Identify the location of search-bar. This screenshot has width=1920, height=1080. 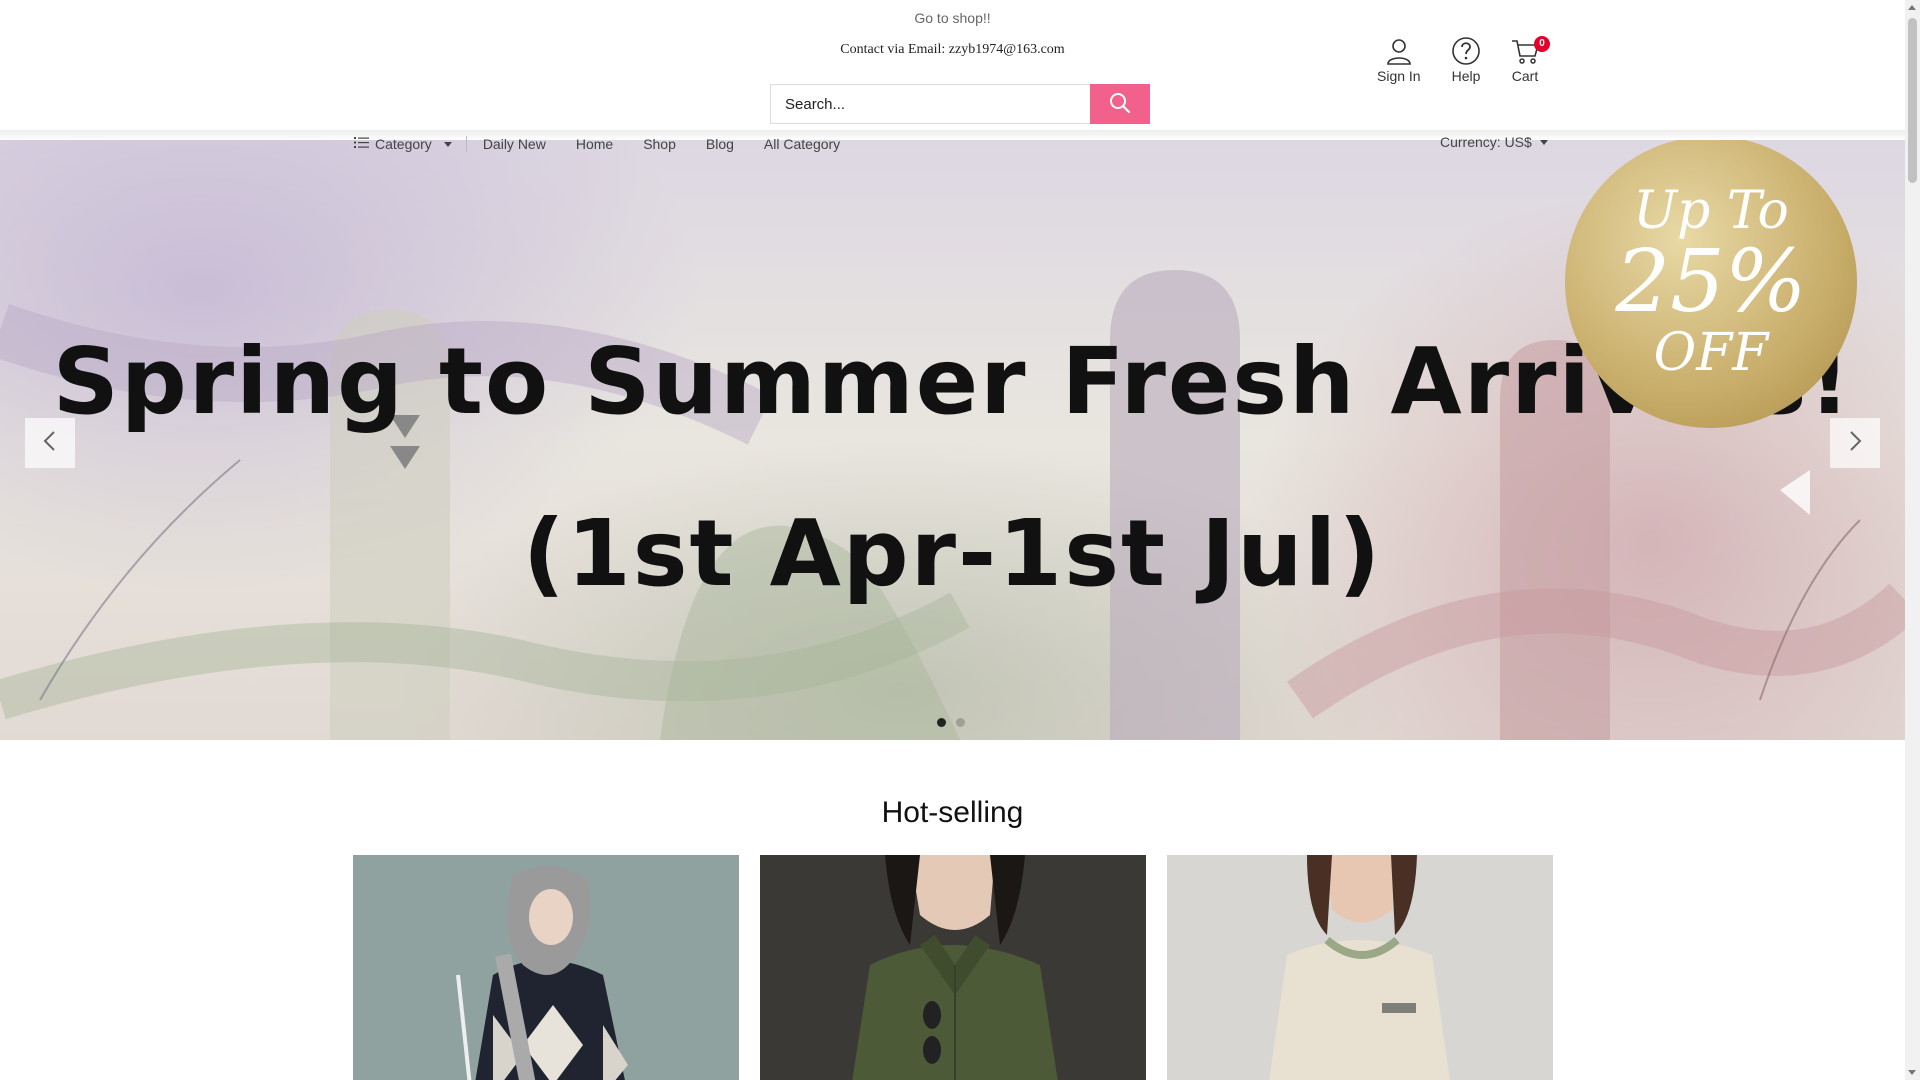
(960, 104).